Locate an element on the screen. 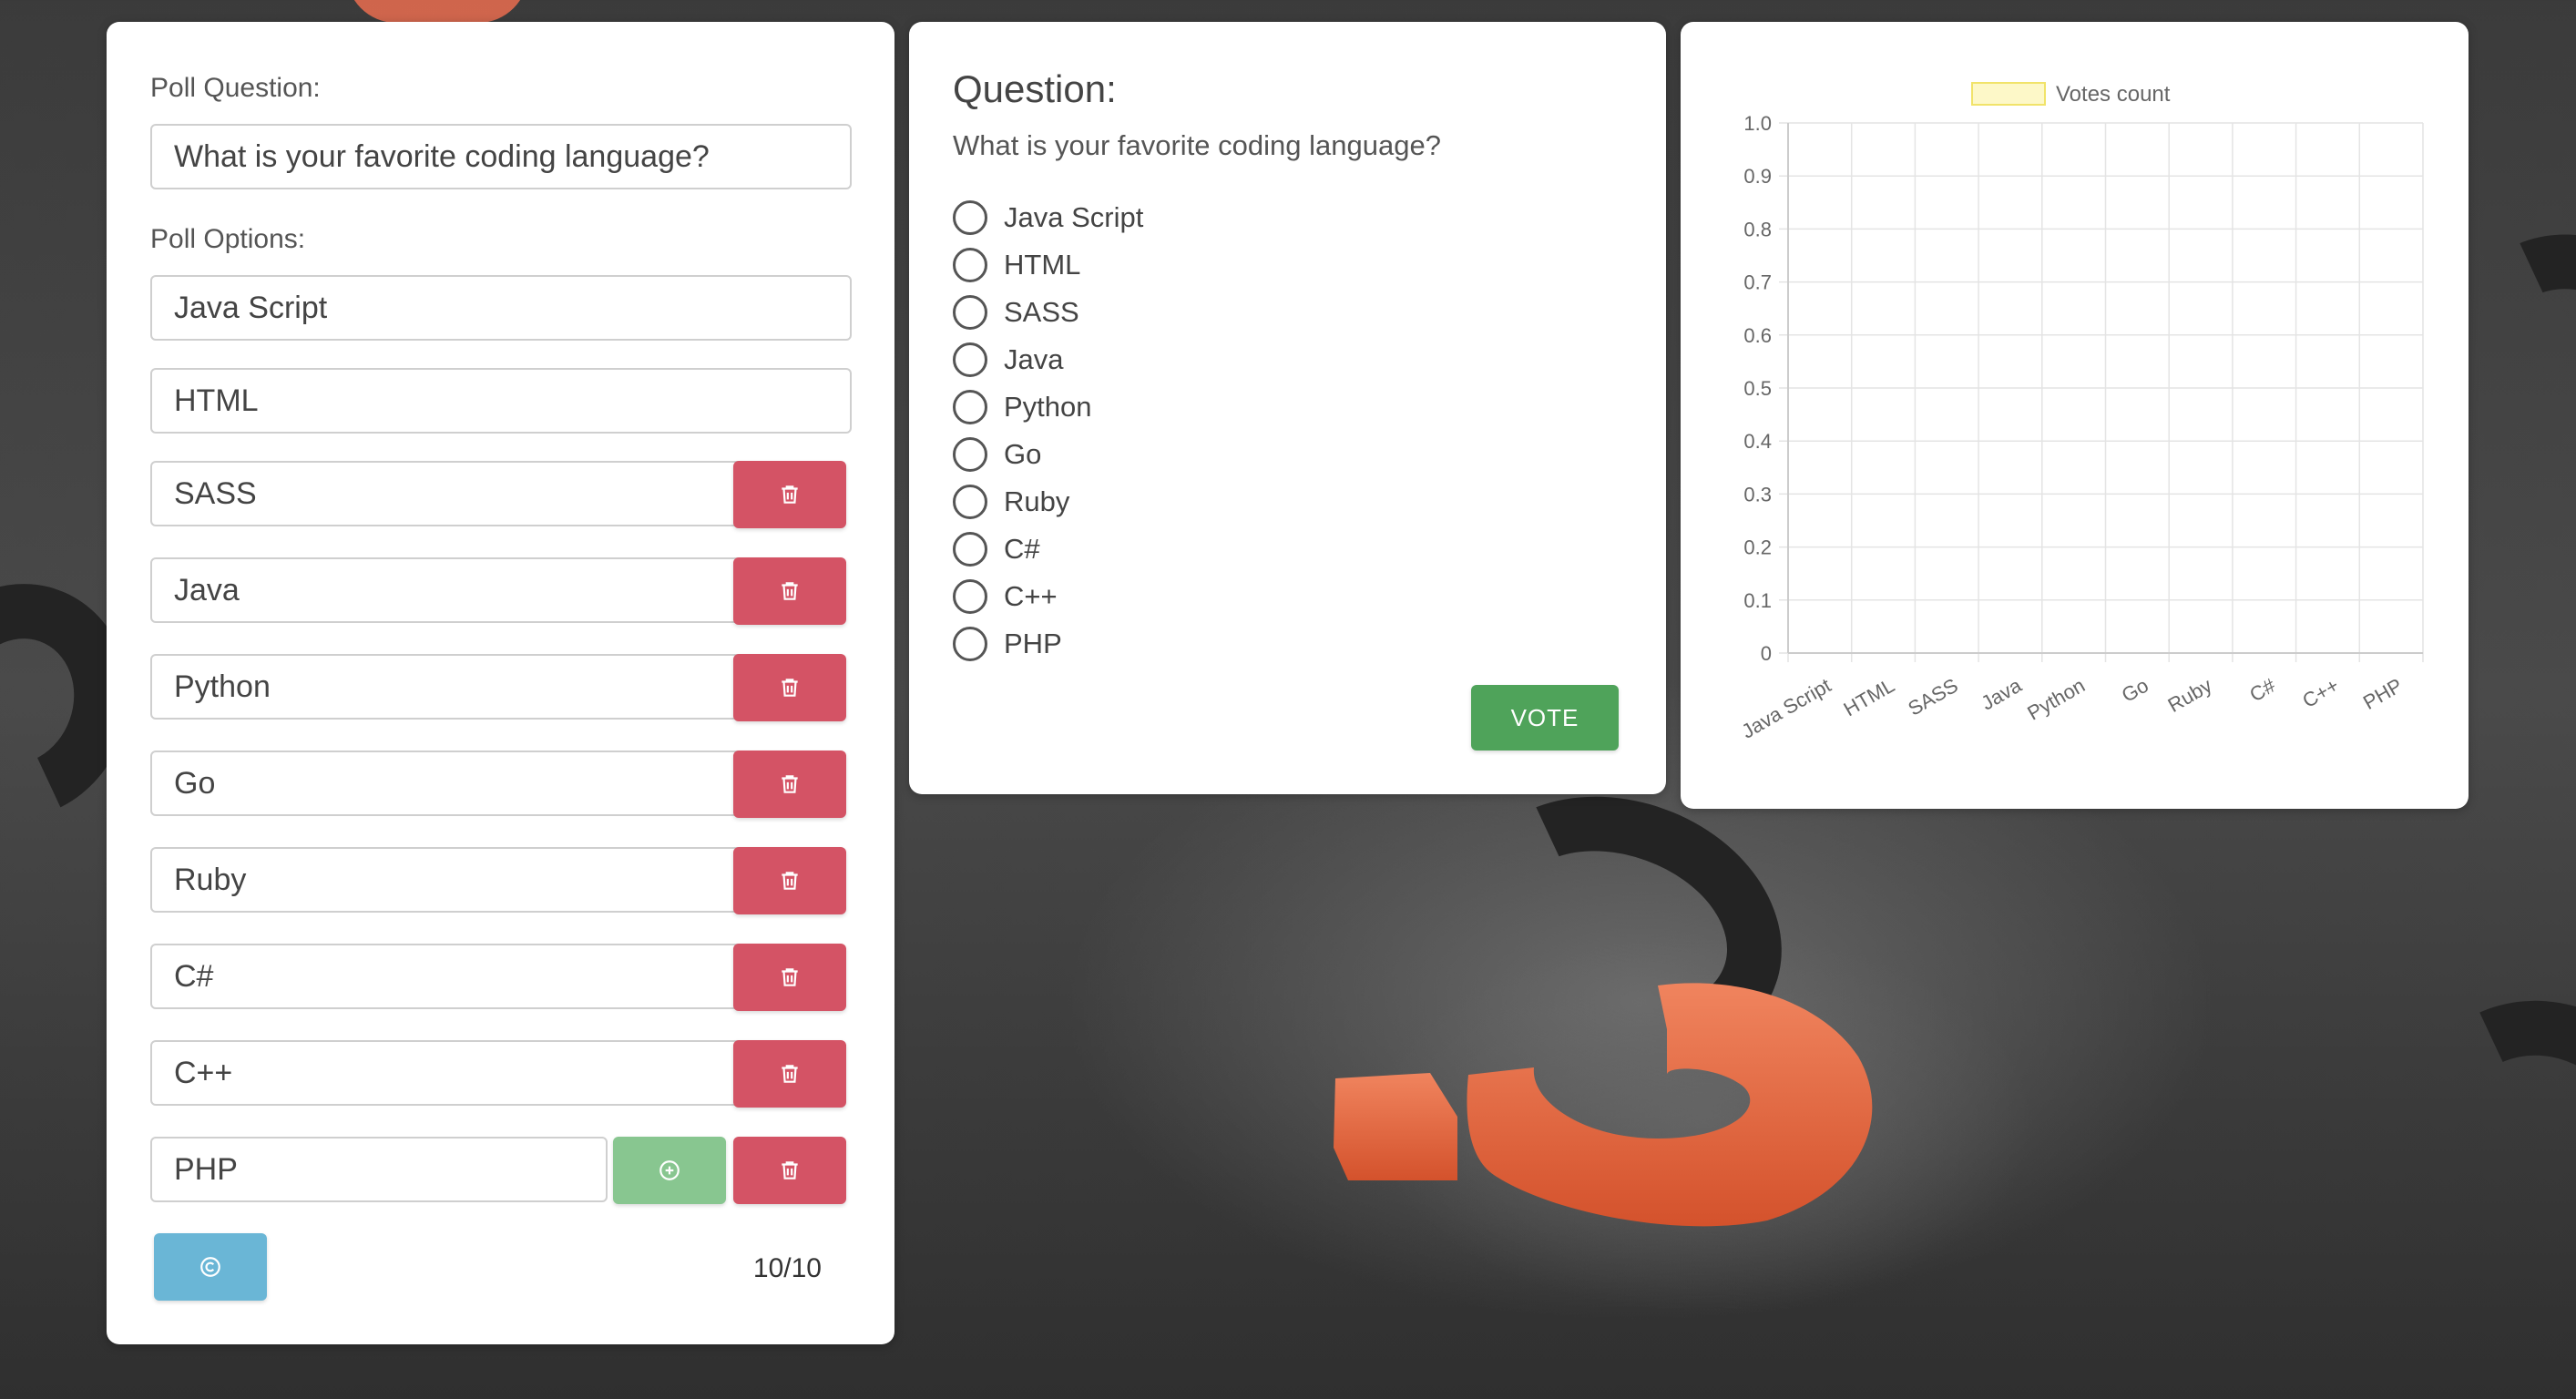 This screenshot has height=1399, width=2576. vote-option-label: Java is located at coordinates (1034, 359).